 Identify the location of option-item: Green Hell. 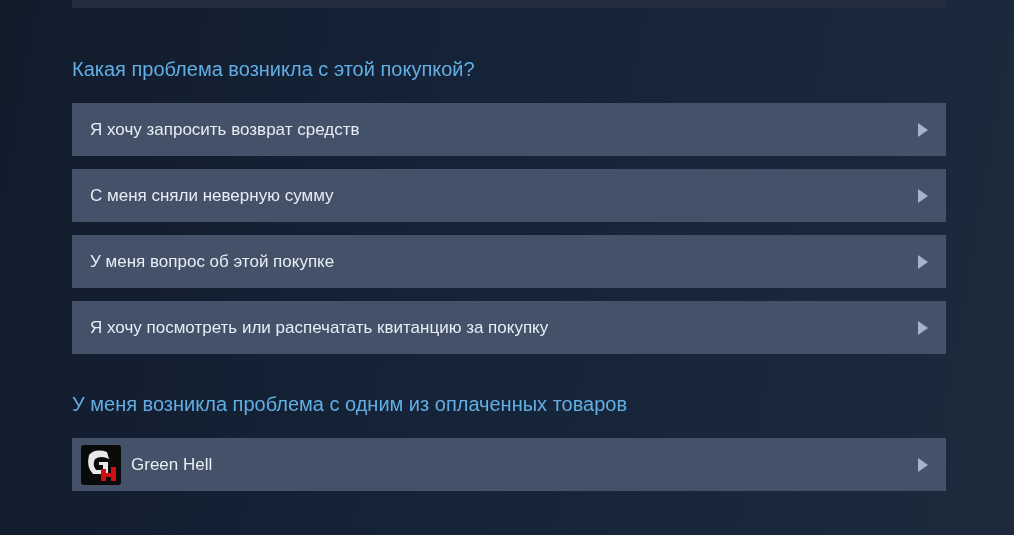
(509, 464).